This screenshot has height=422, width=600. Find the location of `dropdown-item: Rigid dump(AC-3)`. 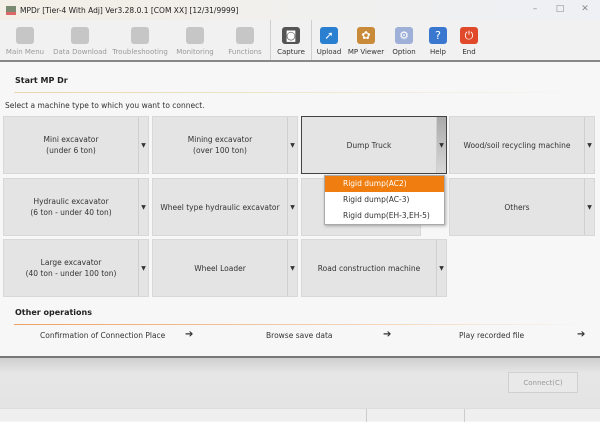

dropdown-item: Rigid dump(AC-3) is located at coordinates (384, 200).